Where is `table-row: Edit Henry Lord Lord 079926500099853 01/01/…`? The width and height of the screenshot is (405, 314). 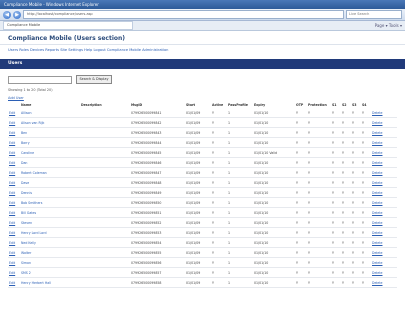
table-row: Edit Henry Lord Lord 079926500099853 01/01/… is located at coordinates (202, 232).